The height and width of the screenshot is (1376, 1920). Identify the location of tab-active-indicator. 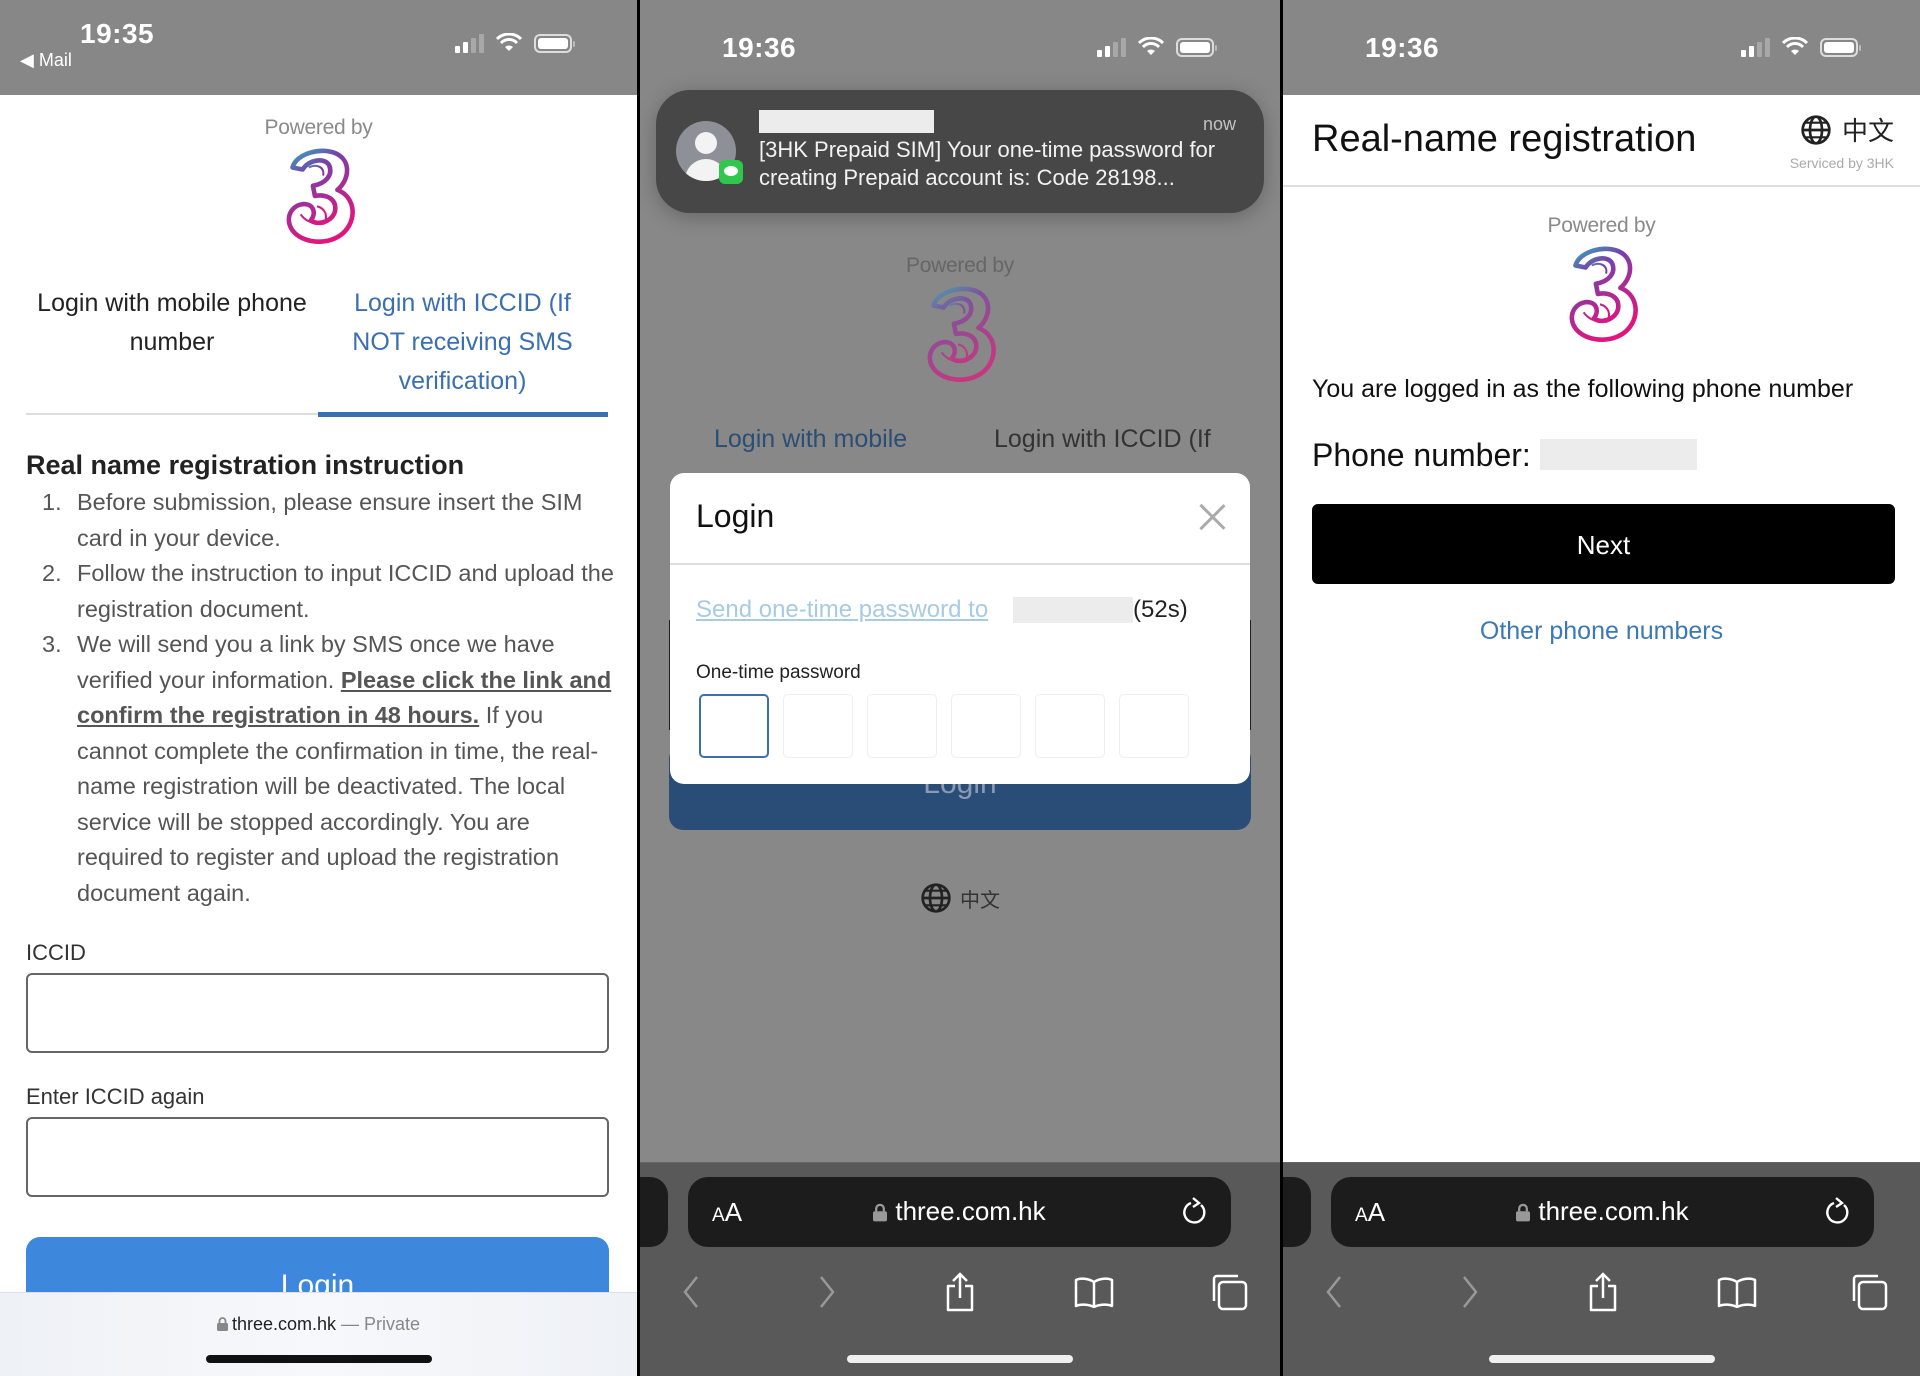
(463, 414).